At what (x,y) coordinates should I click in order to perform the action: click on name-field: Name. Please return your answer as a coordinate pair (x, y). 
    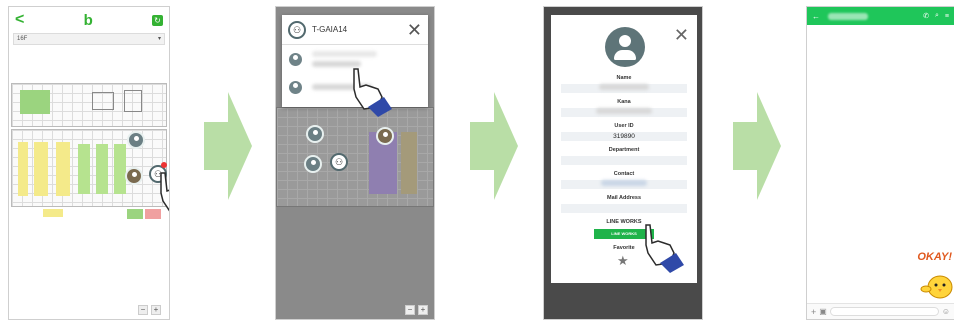
    Looking at the image, I should click on (624, 84).